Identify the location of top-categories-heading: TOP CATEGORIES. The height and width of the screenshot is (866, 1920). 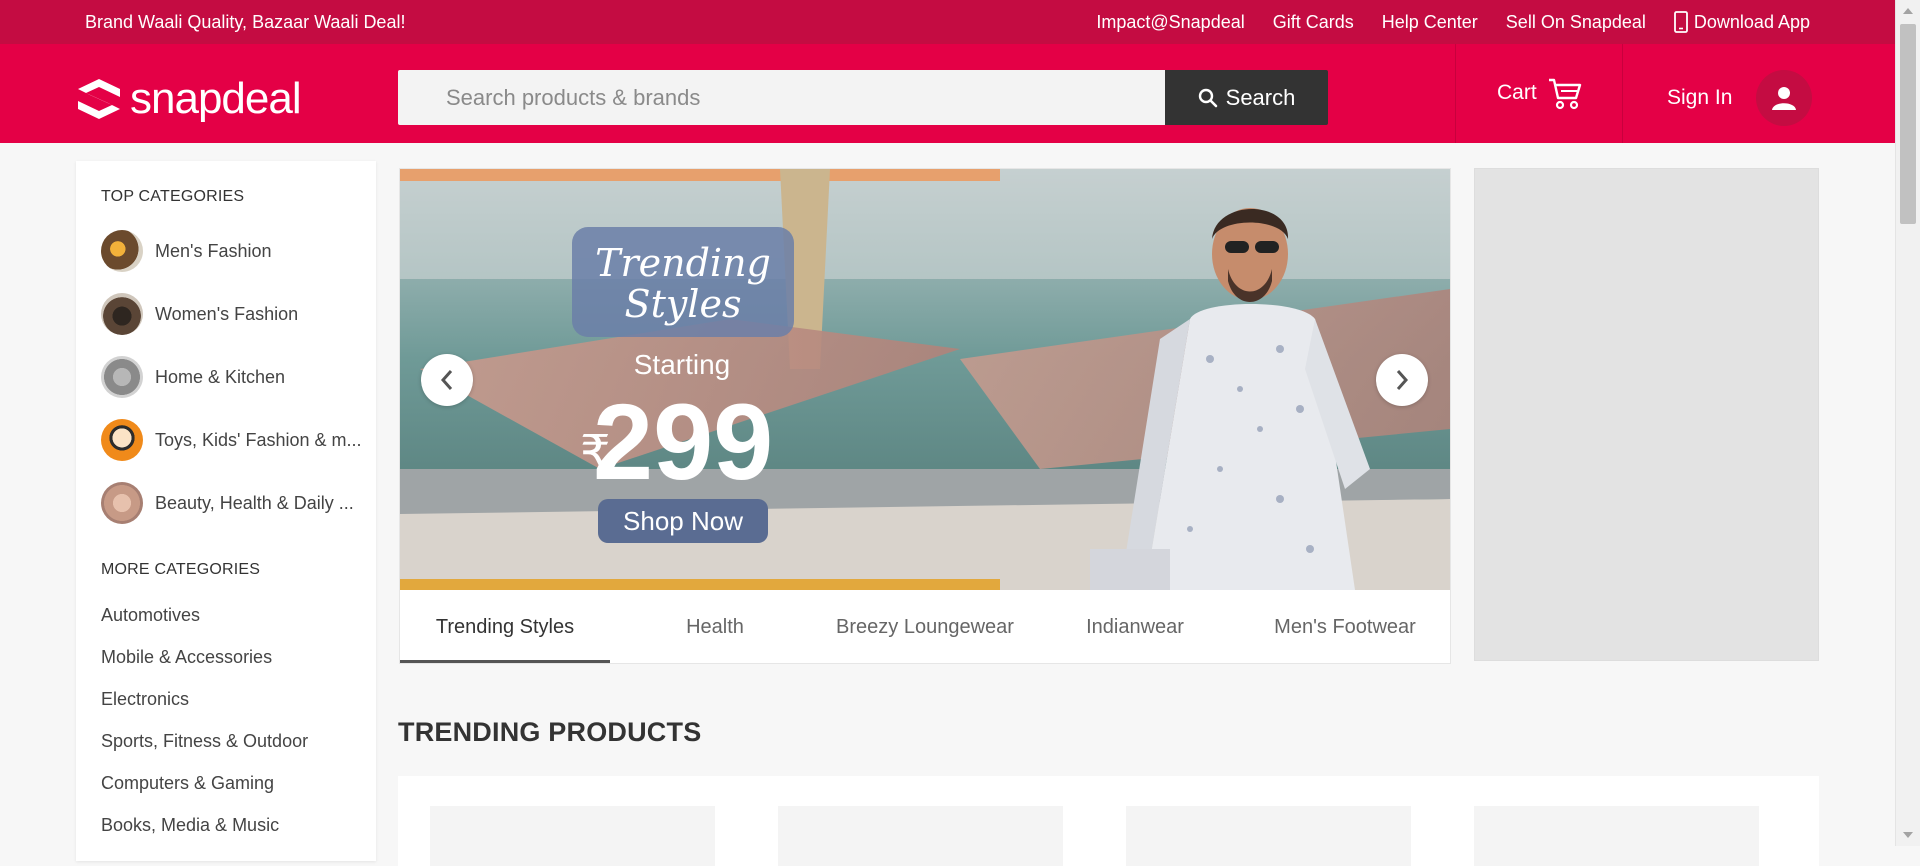
(173, 196).